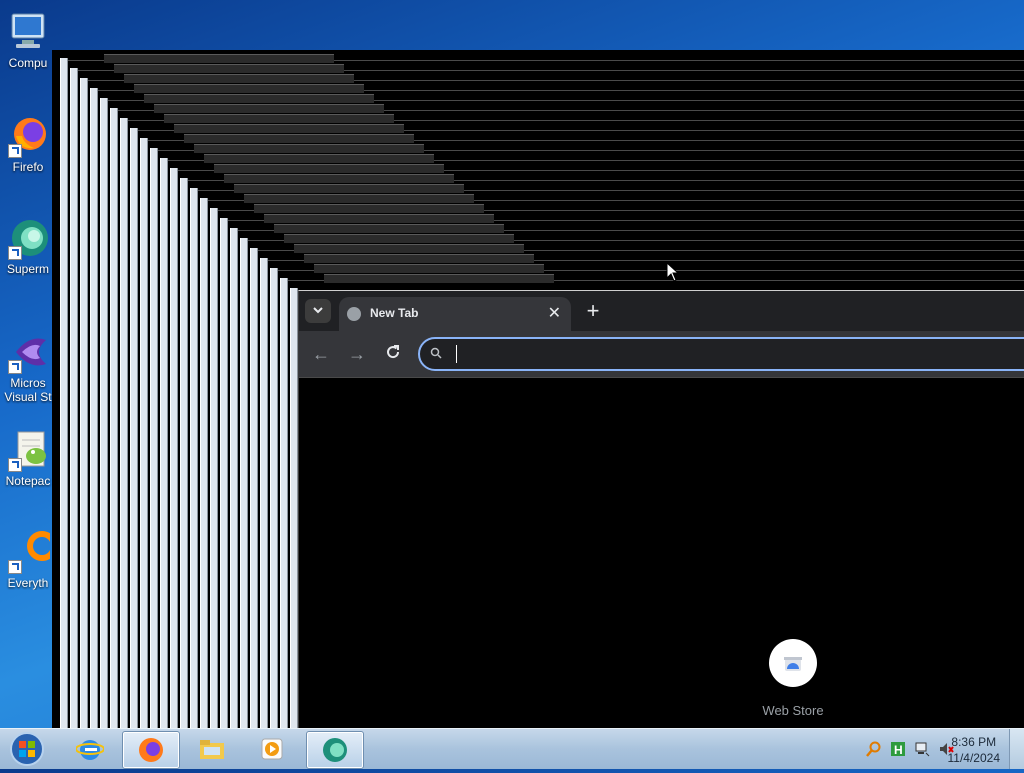 The image size is (1024, 773). Describe the element at coordinates (974, 750) in the screenshot. I see `clock: 8:36 PM 11/4/2024` at that location.